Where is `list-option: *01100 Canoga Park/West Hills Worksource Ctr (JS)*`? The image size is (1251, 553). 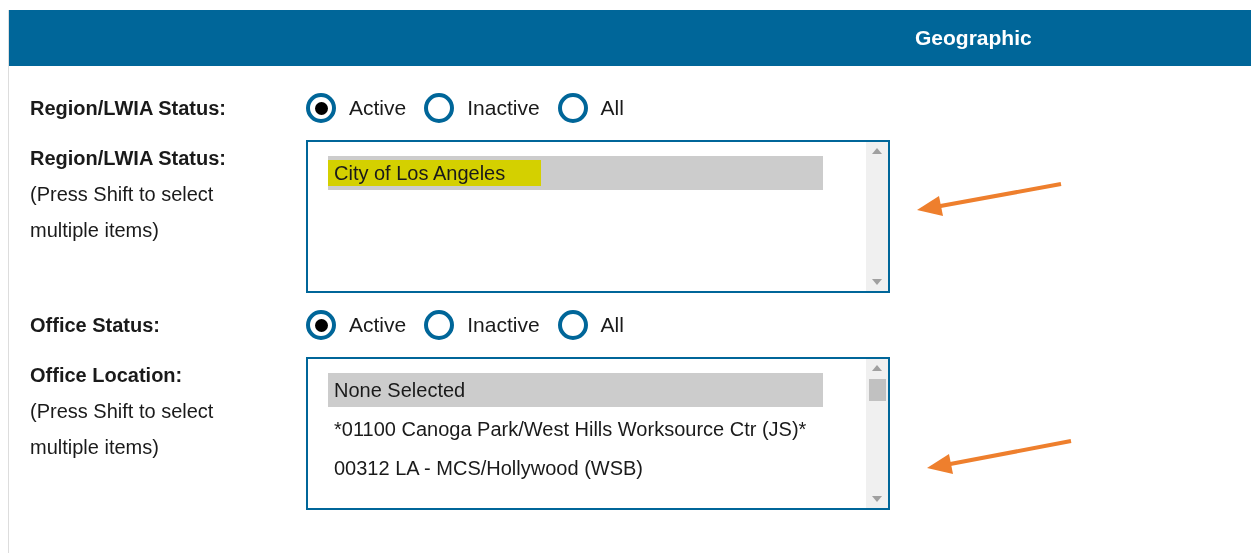
list-option: *01100 Canoga Park/West Hills Worksource Ctr (JS)* is located at coordinates (575, 429).